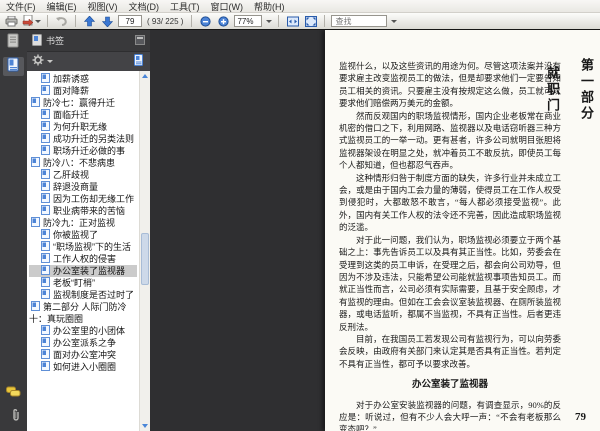  Describe the element at coordinates (145, 426) in the screenshot. I see `scroll-down-icon` at that location.